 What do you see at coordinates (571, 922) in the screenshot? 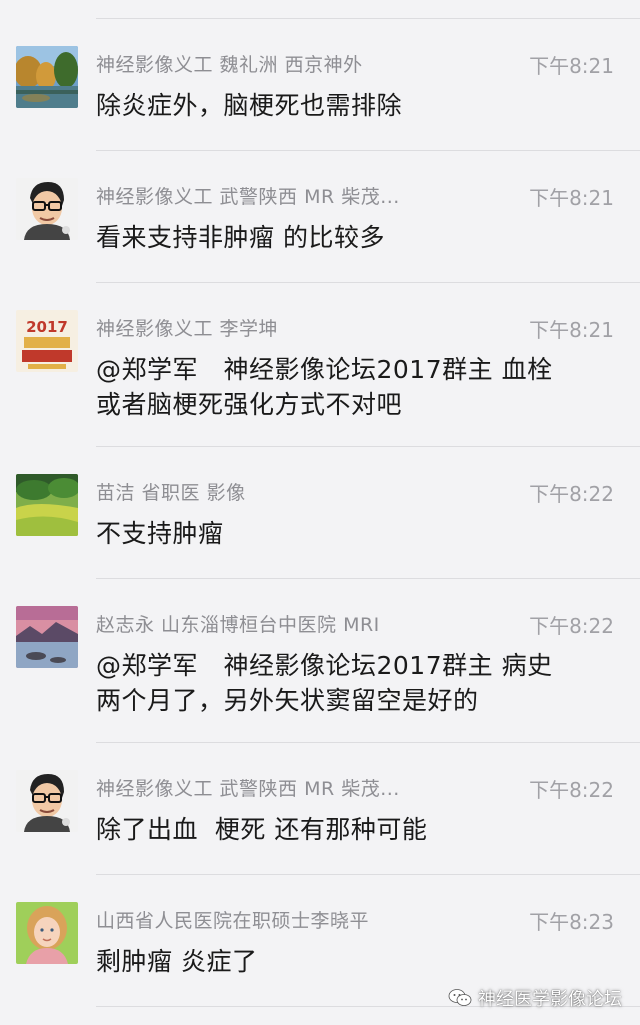
I see `message-time: 下午8:23` at bounding box center [571, 922].